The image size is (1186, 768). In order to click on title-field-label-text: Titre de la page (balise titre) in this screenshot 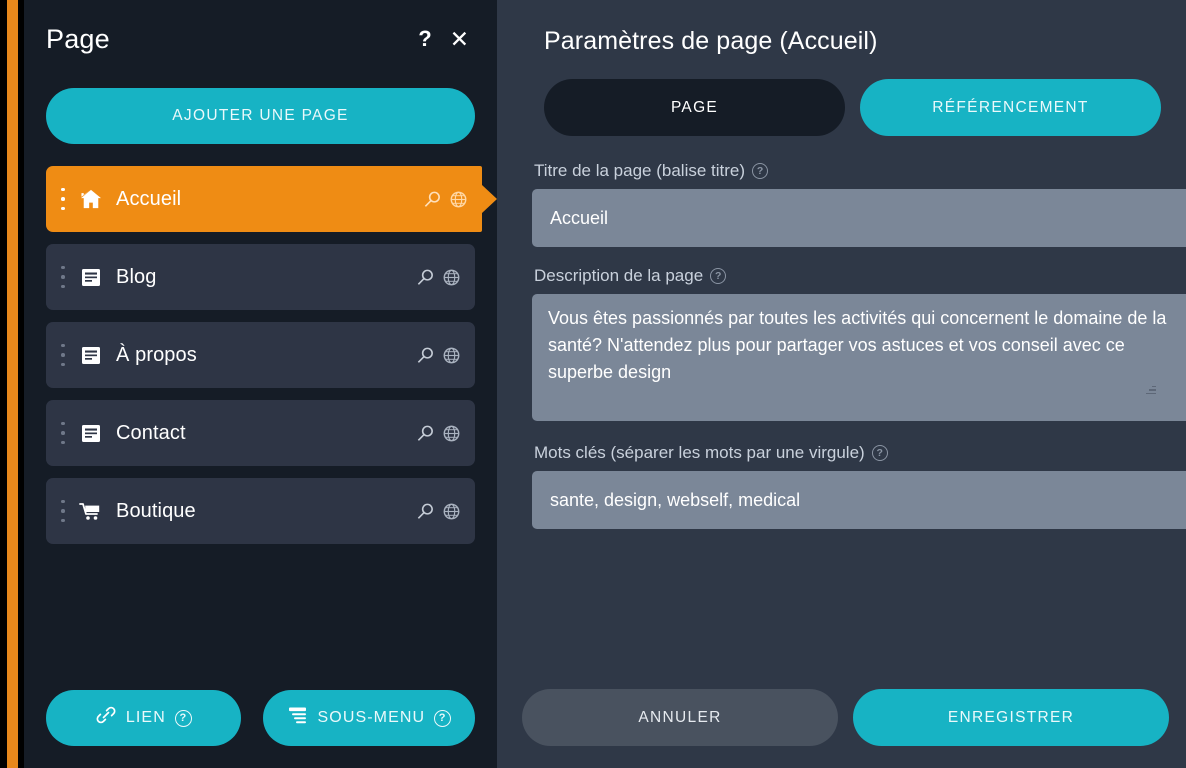, I will do `click(640, 170)`.